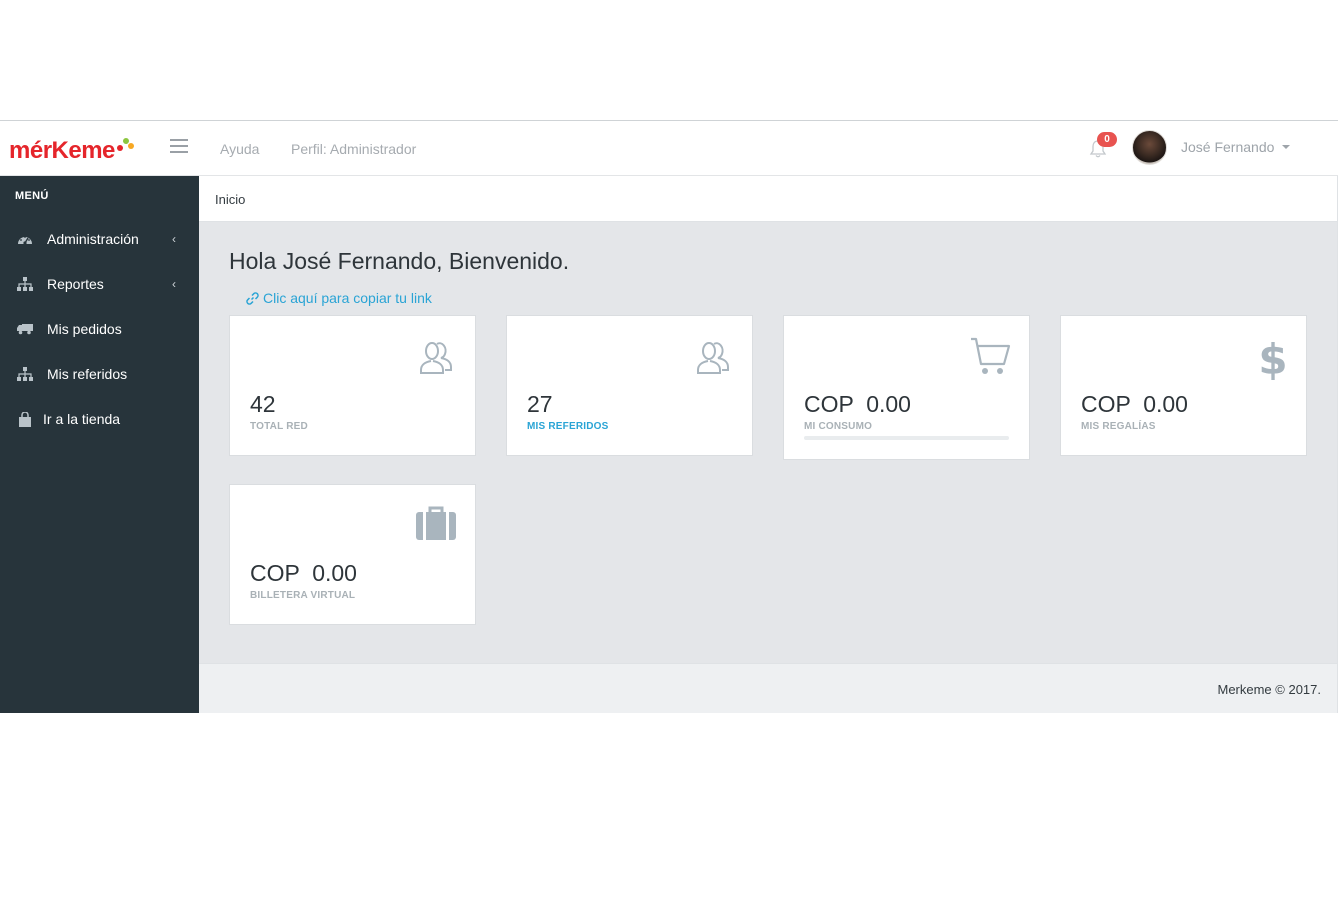  What do you see at coordinates (84, 329) in the screenshot?
I see `sidebar-item-label: Mis pedidos` at bounding box center [84, 329].